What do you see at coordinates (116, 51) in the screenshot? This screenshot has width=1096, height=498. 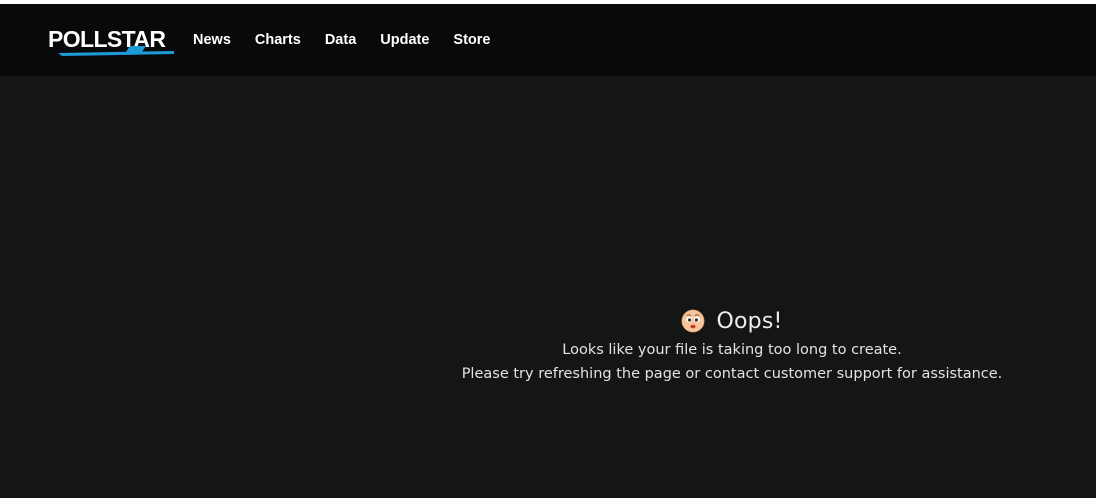 I see `logo-swoosh-icon` at bounding box center [116, 51].